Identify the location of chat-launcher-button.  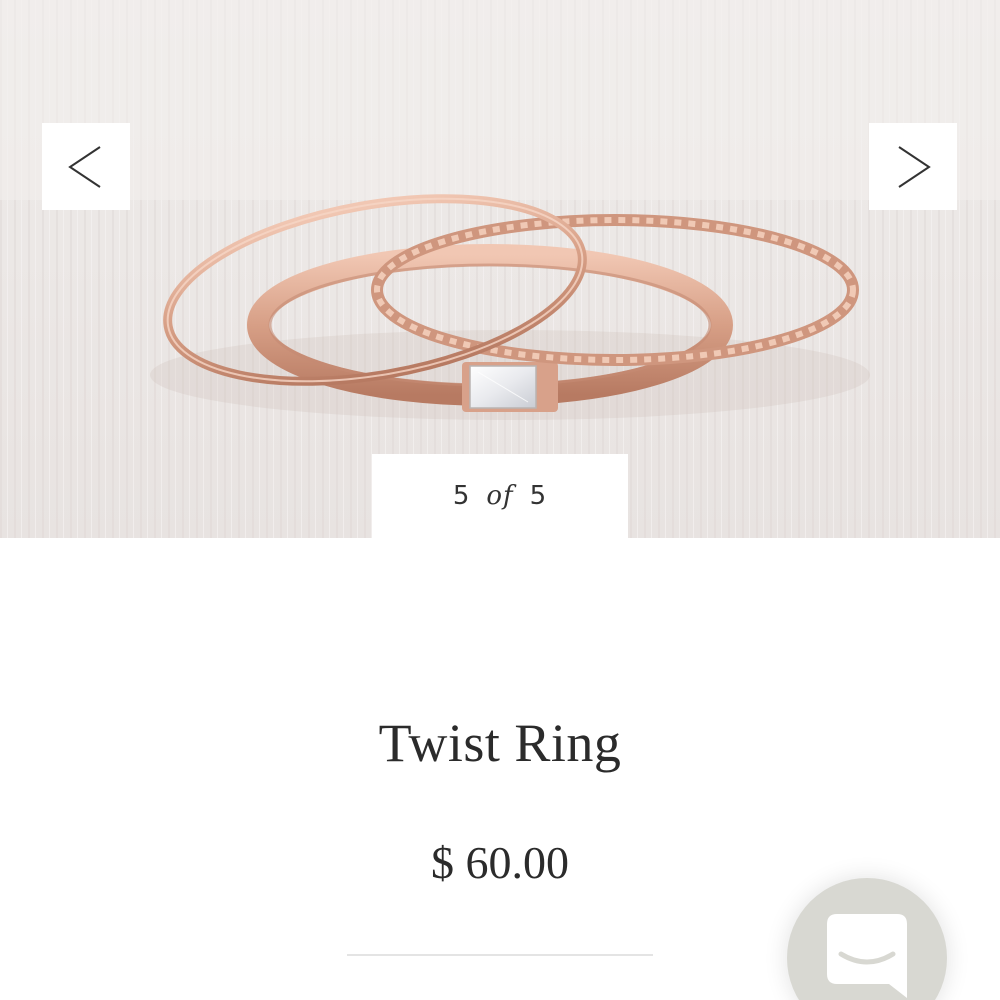
(867, 939).